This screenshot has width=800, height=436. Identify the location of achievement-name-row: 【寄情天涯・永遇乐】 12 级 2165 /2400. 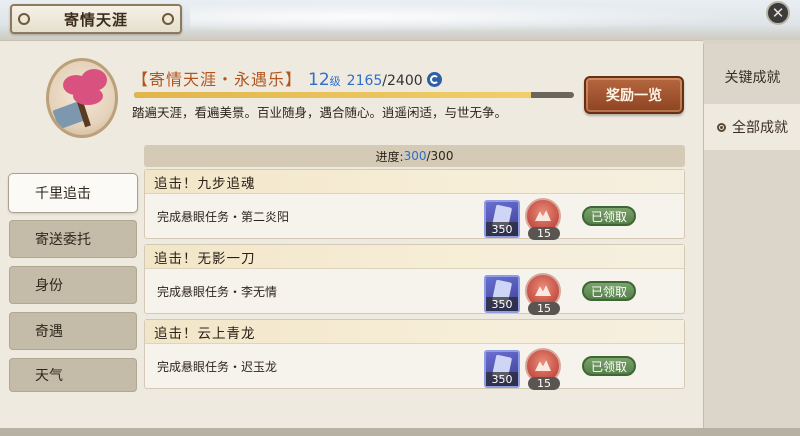
(287, 78).